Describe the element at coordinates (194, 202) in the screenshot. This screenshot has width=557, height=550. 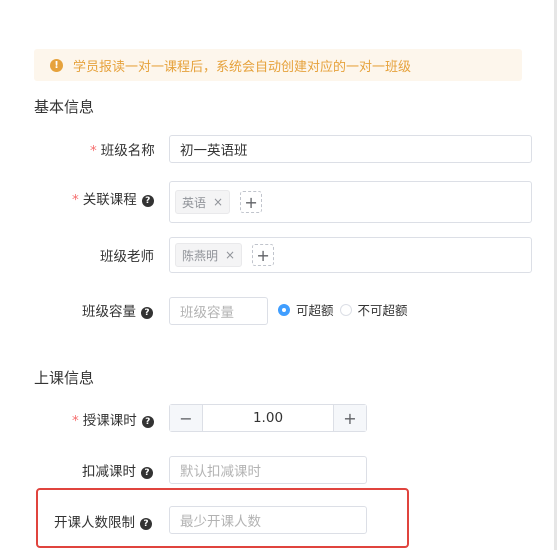
I see `course-tag-label: 英语` at that location.